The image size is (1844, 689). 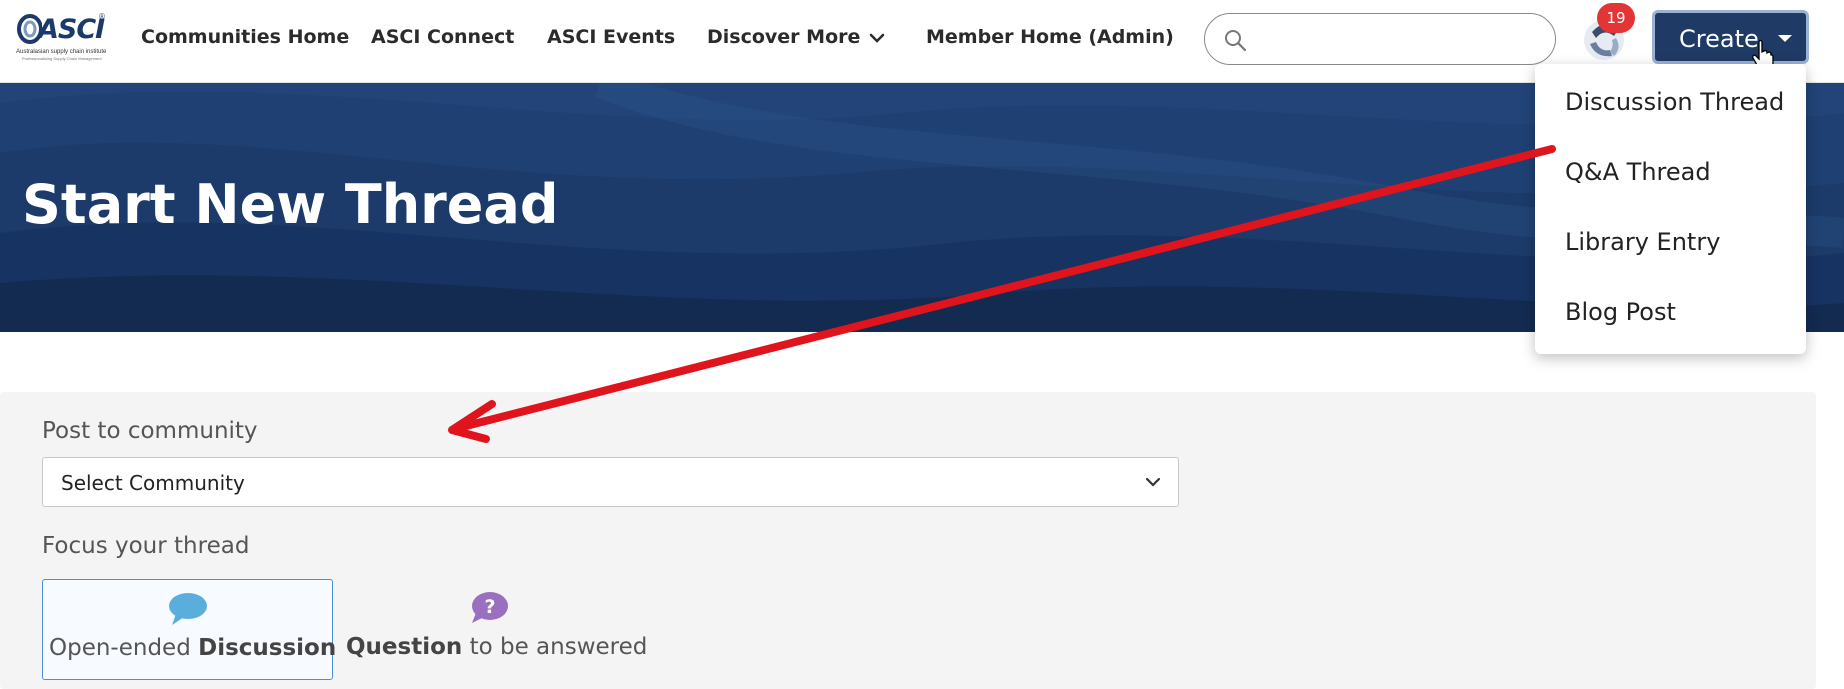 What do you see at coordinates (1235, 42) in the screenshot?
I see `search-icon` at bounding box center [1235, 42].